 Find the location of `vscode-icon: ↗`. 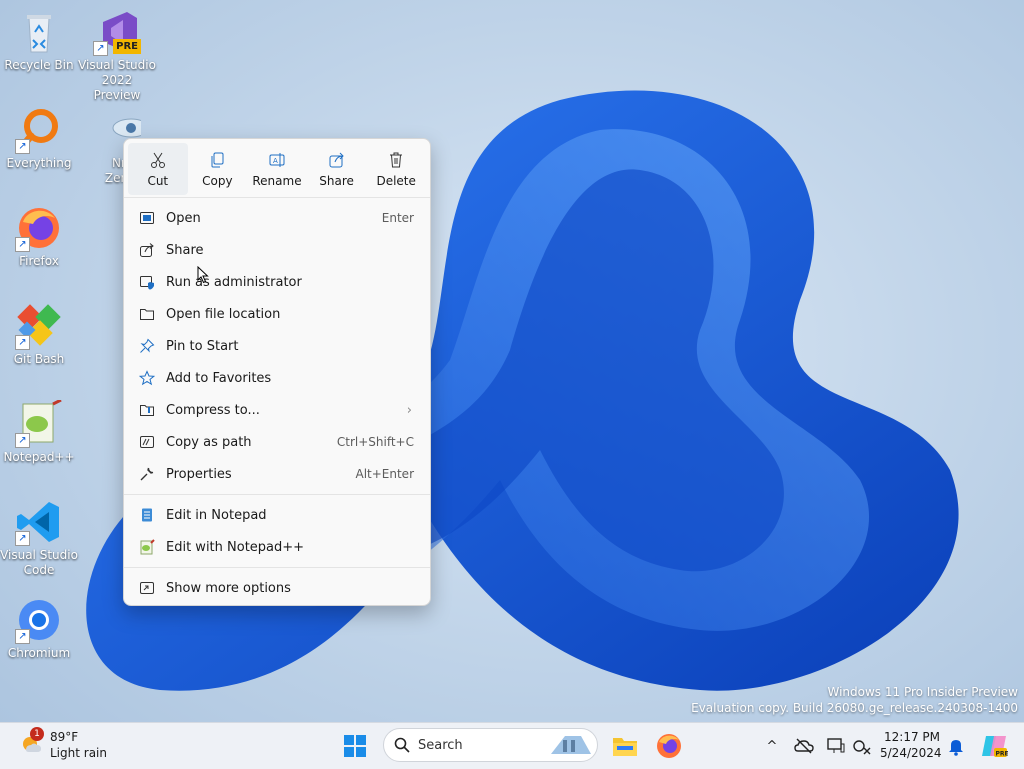

vscode-icon: ↗ is located at coordinates (39, 522).